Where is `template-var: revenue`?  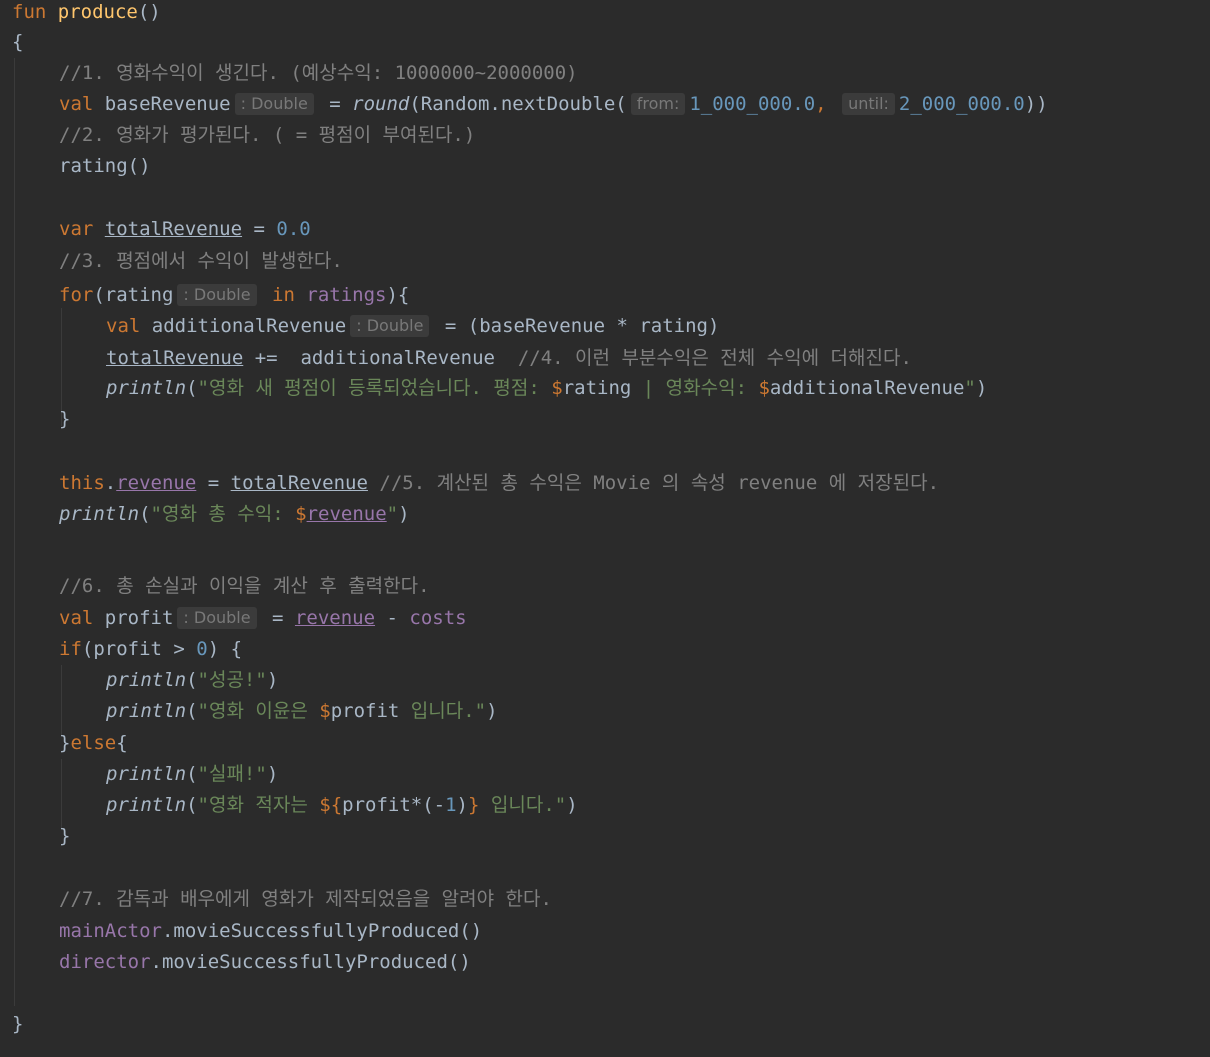
template-var: revenue is located at coordinates (346, 514).